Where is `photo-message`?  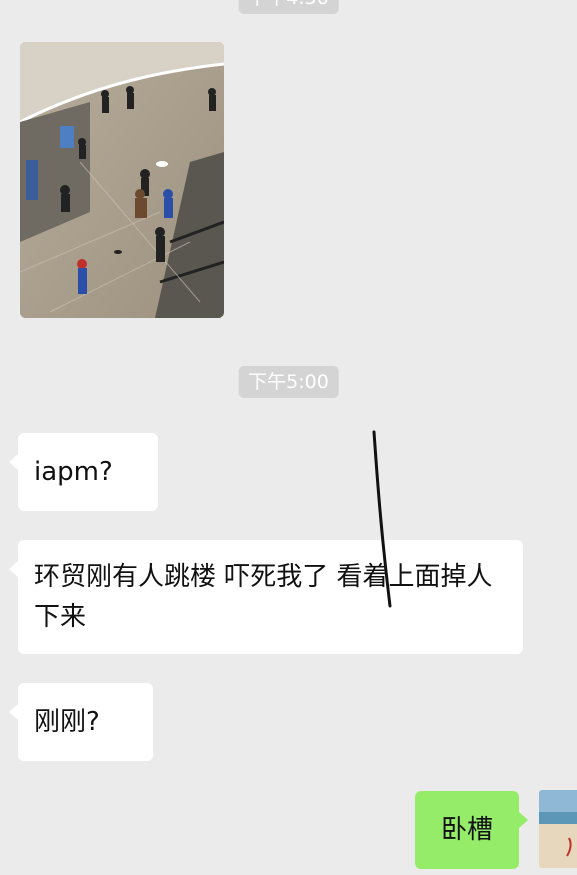
photo-message is located at coordinates (122, 180).